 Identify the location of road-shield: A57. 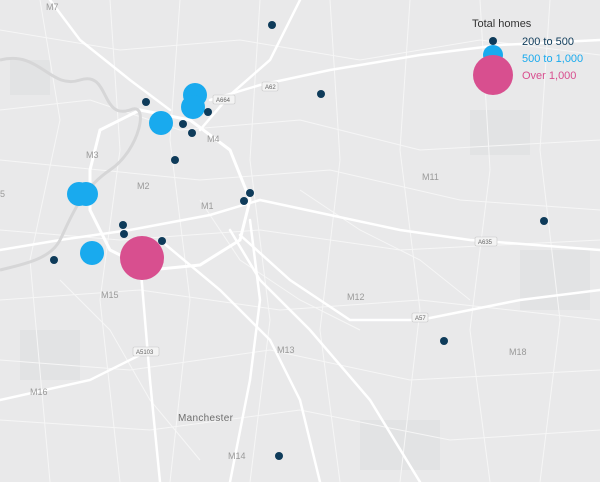
(420, 317).